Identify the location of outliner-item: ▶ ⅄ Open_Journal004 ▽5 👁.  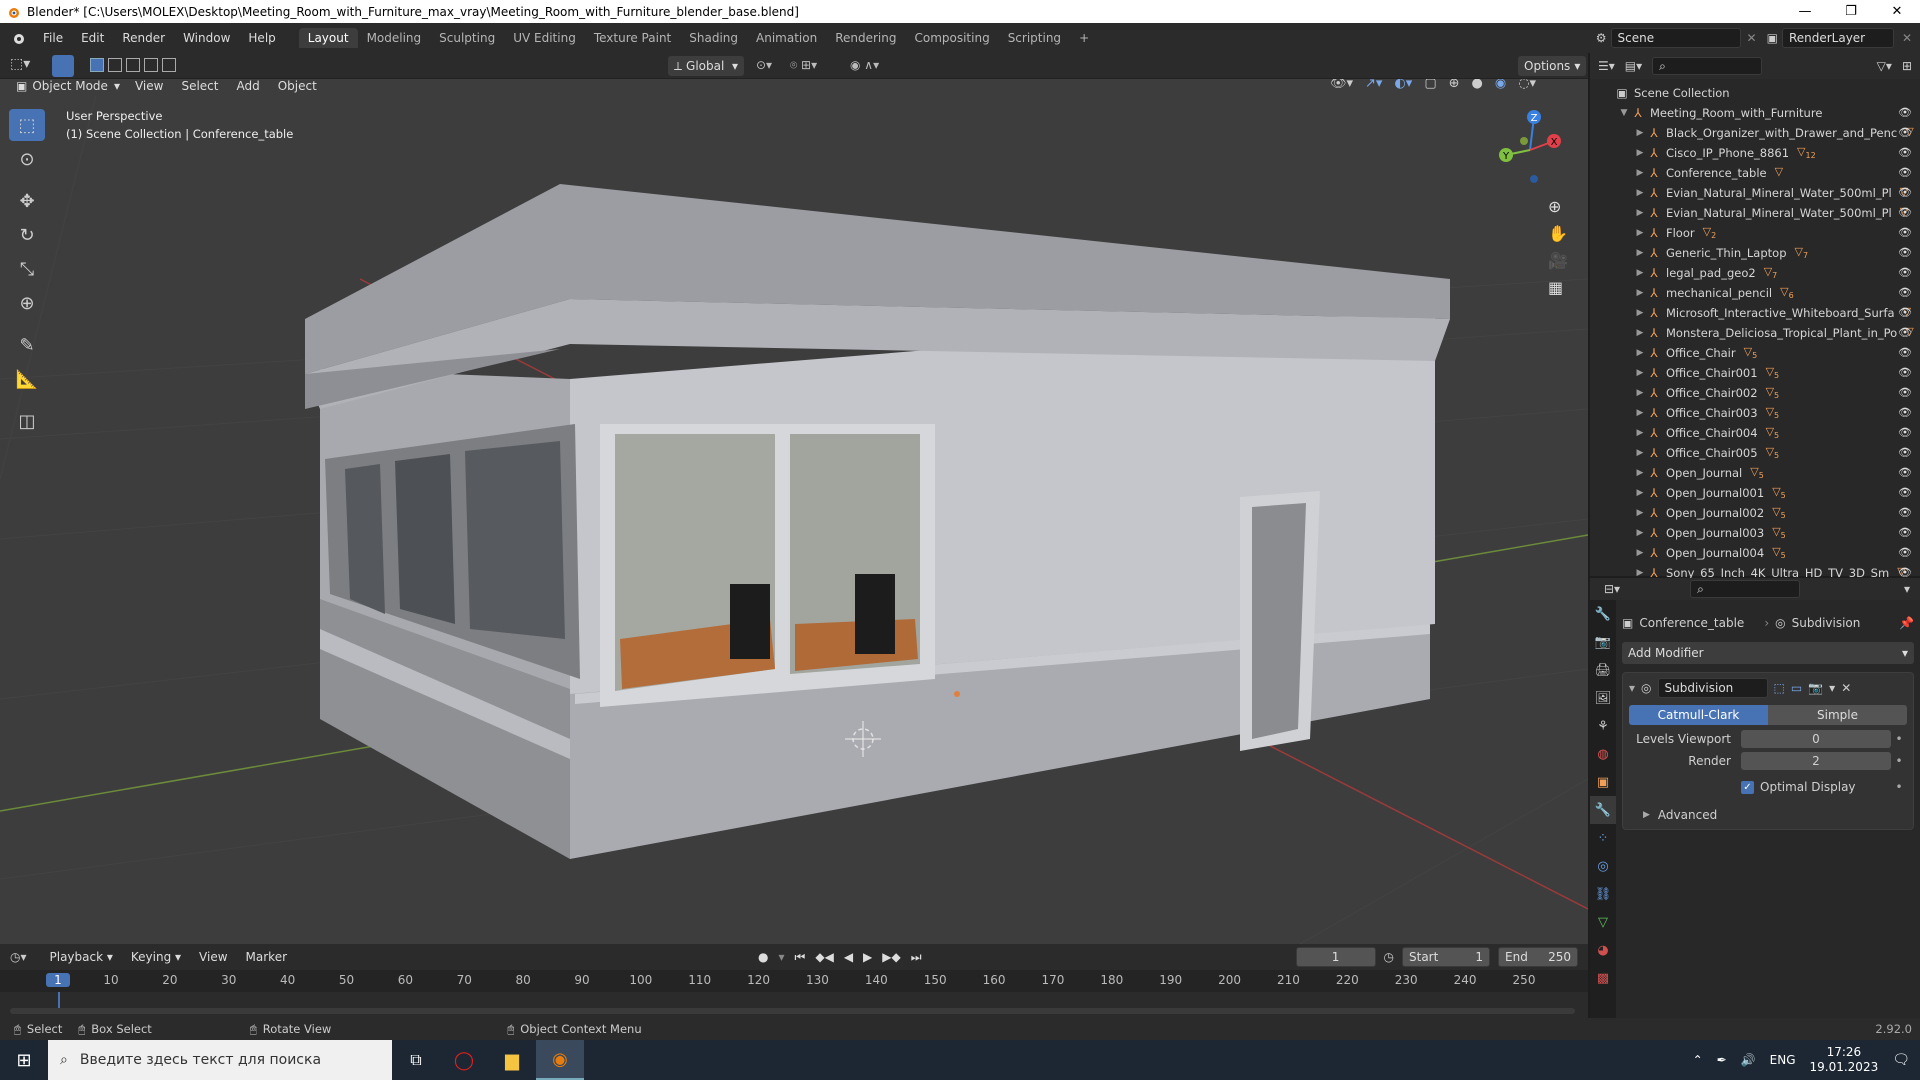
(1755, 553).